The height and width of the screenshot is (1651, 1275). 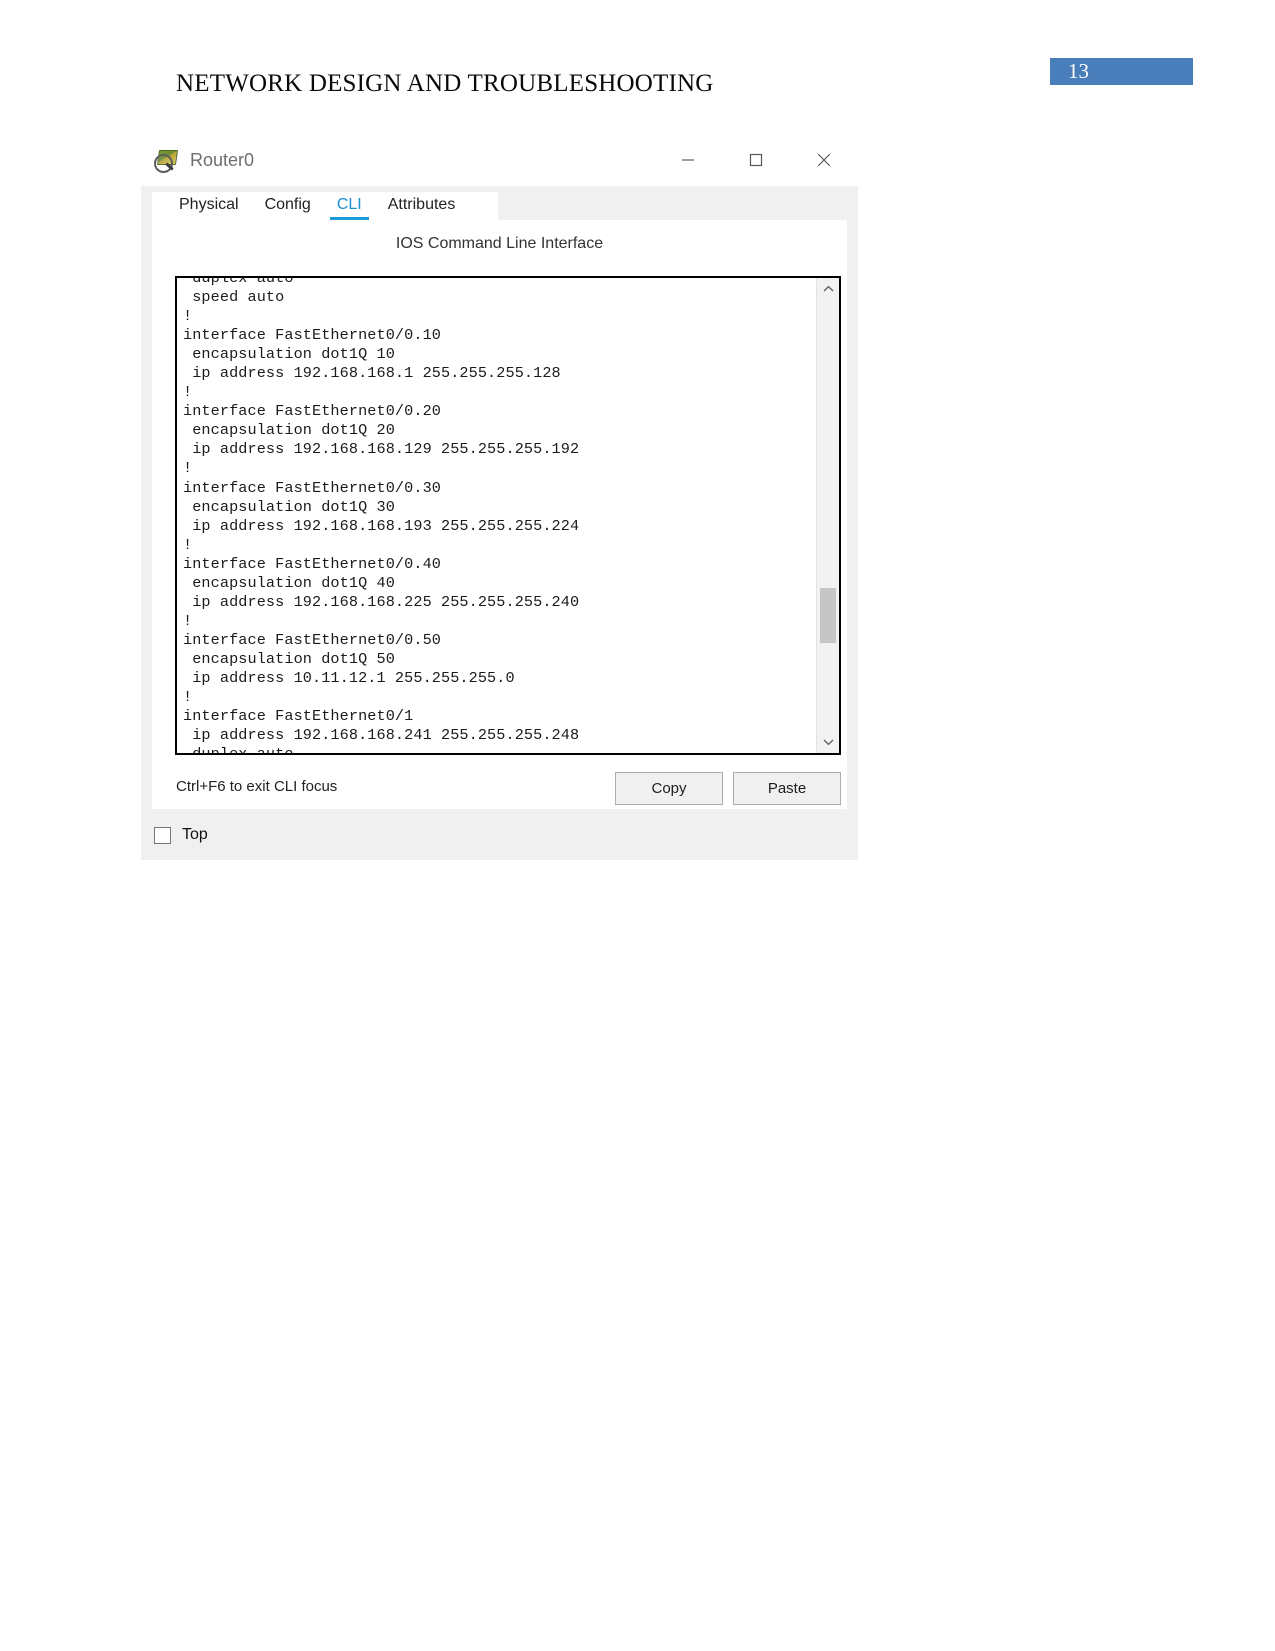 I want to click on maximize-icon, so click(x=756, y=160).